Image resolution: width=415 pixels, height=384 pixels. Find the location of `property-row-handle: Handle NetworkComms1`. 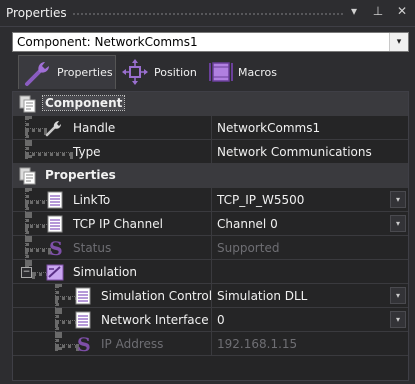

property-row-handle: Handle NetworkComms1 is located at coordinates (210, 131).